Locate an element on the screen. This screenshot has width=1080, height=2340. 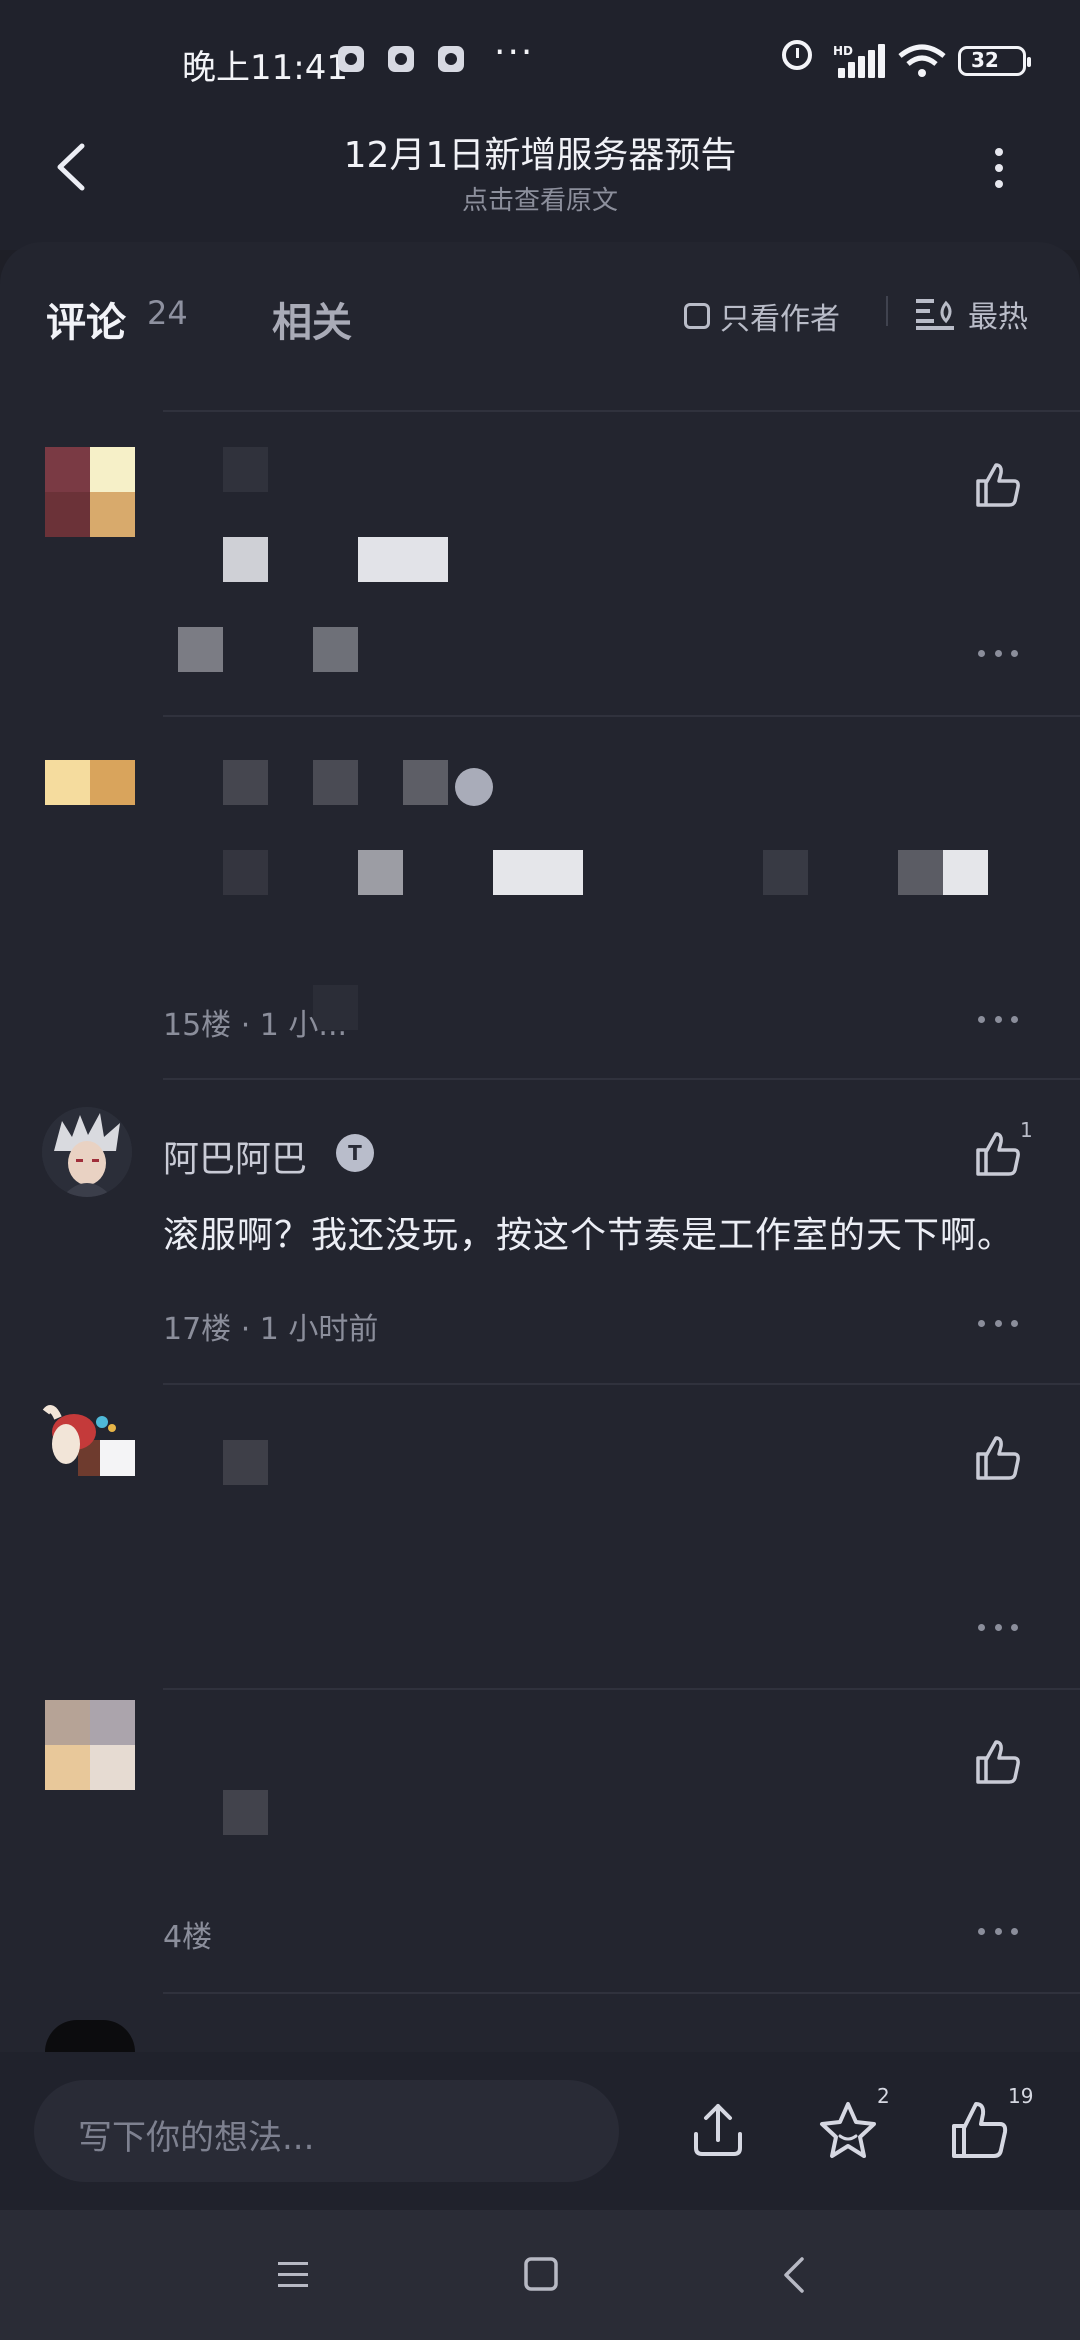
comment-username: 阿巴阿巴 is located at coordinates (235, 1156).